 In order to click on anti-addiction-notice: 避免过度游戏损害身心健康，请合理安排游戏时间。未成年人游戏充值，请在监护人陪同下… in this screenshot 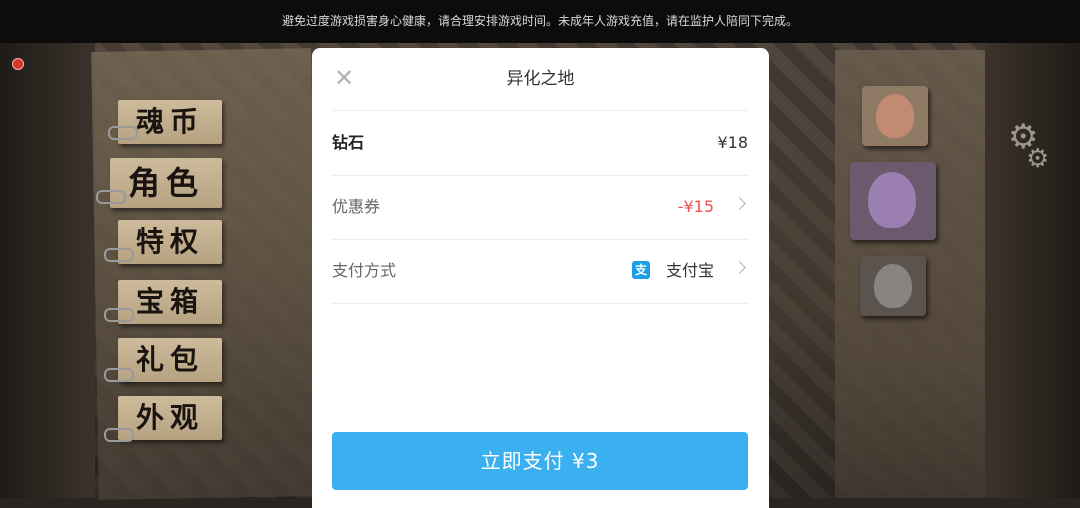, I will do `click(540, 21)`.